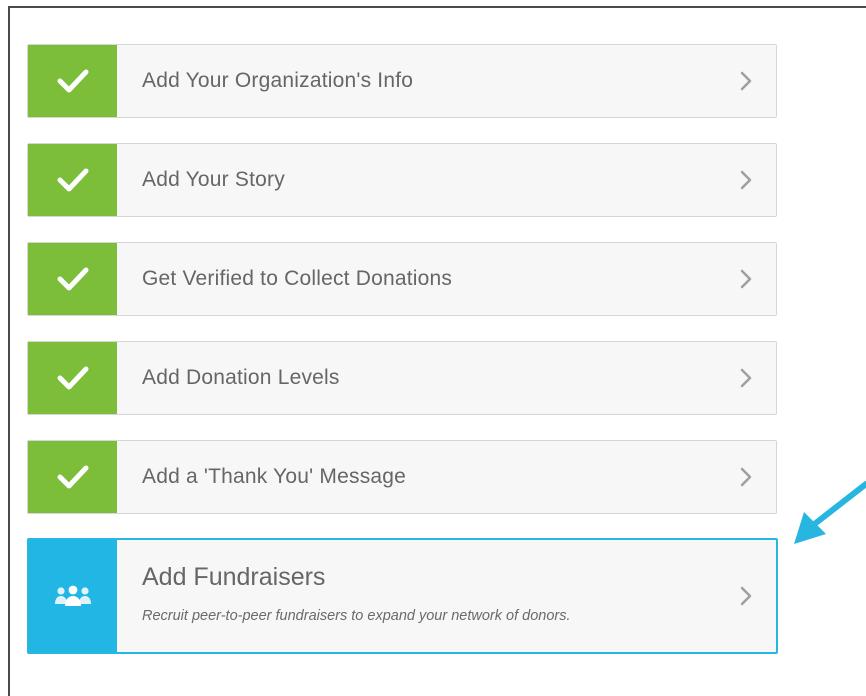 This screenshot has width=866, height=696. What do you see at coordinates (402, 378) in the screenshot?
I see `step-donation-levels: Add Donation Levels` at bounding box center [402, 378].